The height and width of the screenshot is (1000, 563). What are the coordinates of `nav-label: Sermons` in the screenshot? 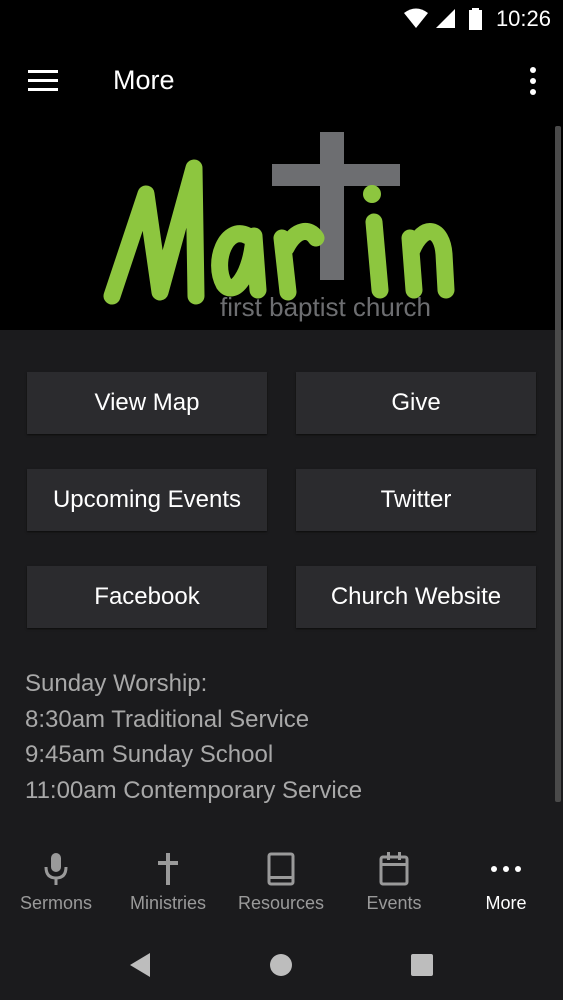 It's located at (56, 903).